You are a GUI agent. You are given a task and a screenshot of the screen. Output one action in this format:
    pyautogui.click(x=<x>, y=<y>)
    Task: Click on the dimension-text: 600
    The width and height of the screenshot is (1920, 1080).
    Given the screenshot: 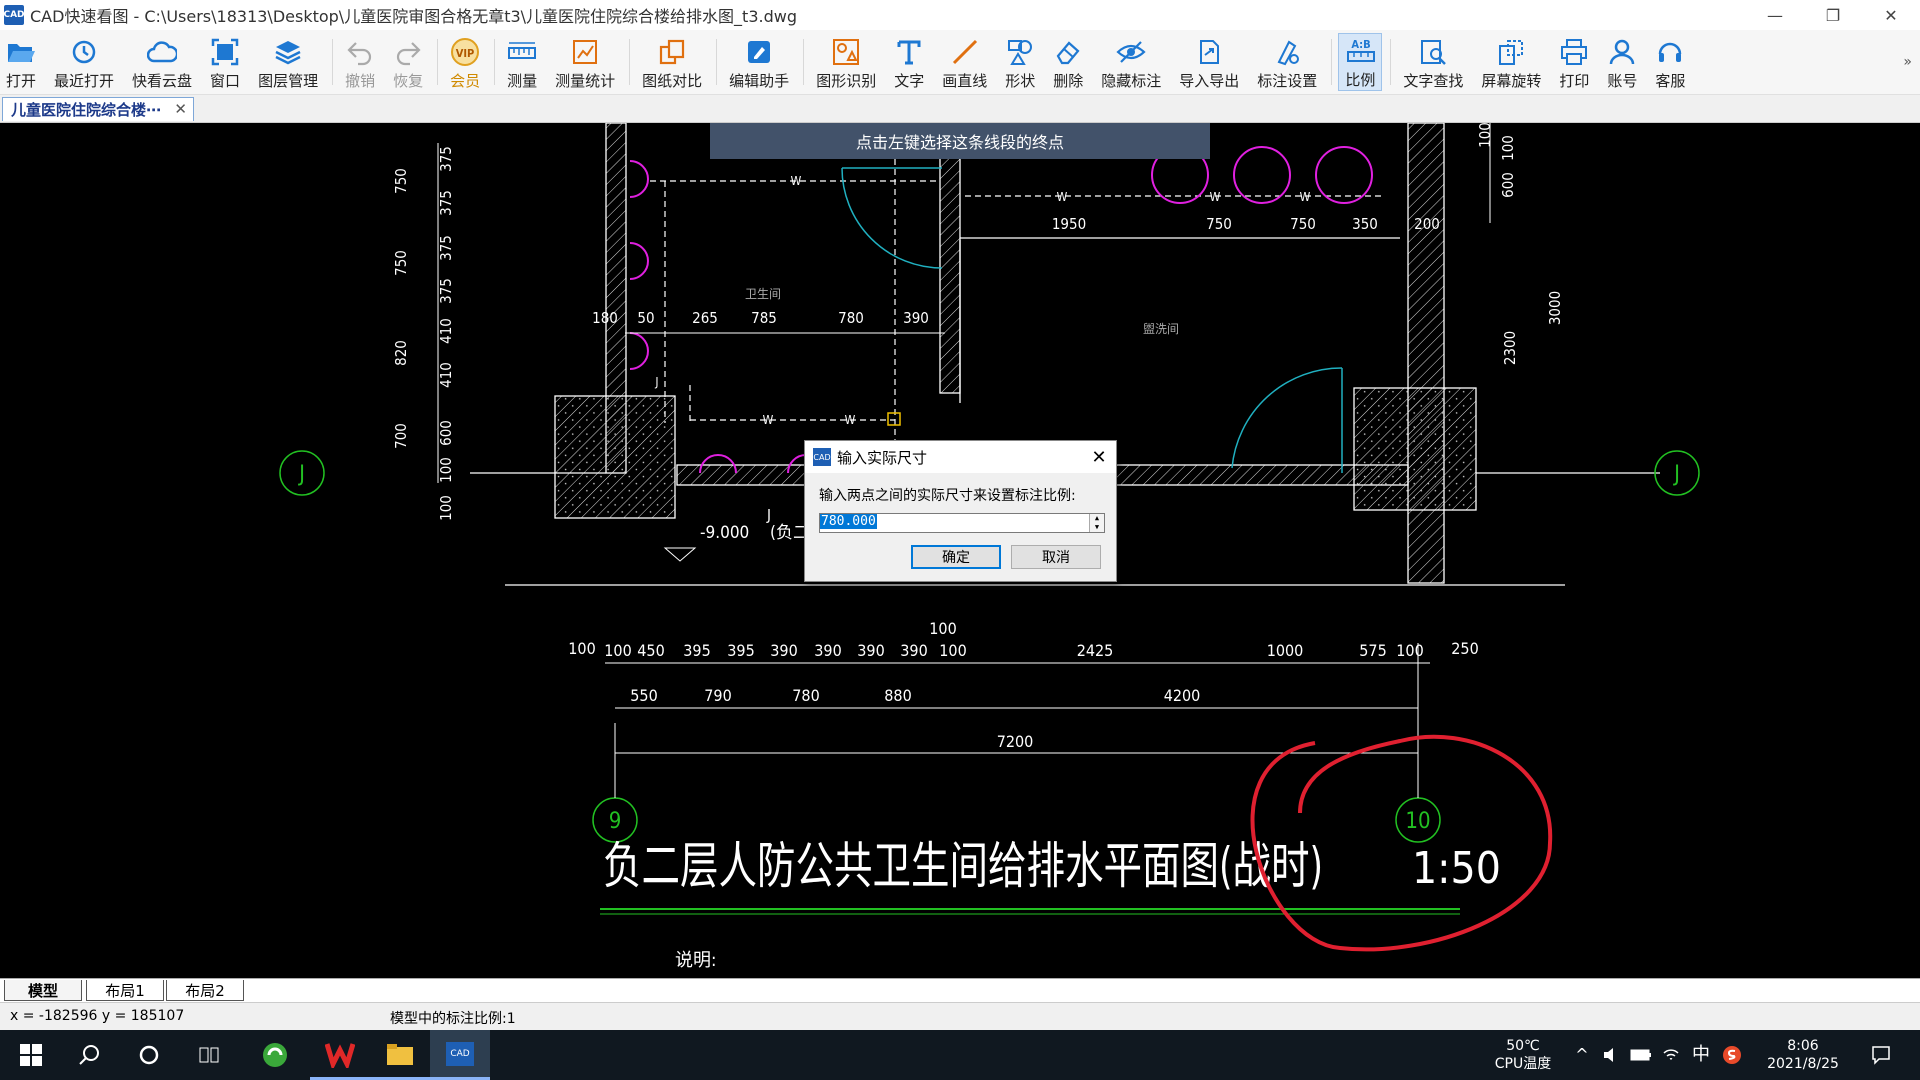 What is the action you would take?
    pyautogui.click(x=1508, y=185)
    